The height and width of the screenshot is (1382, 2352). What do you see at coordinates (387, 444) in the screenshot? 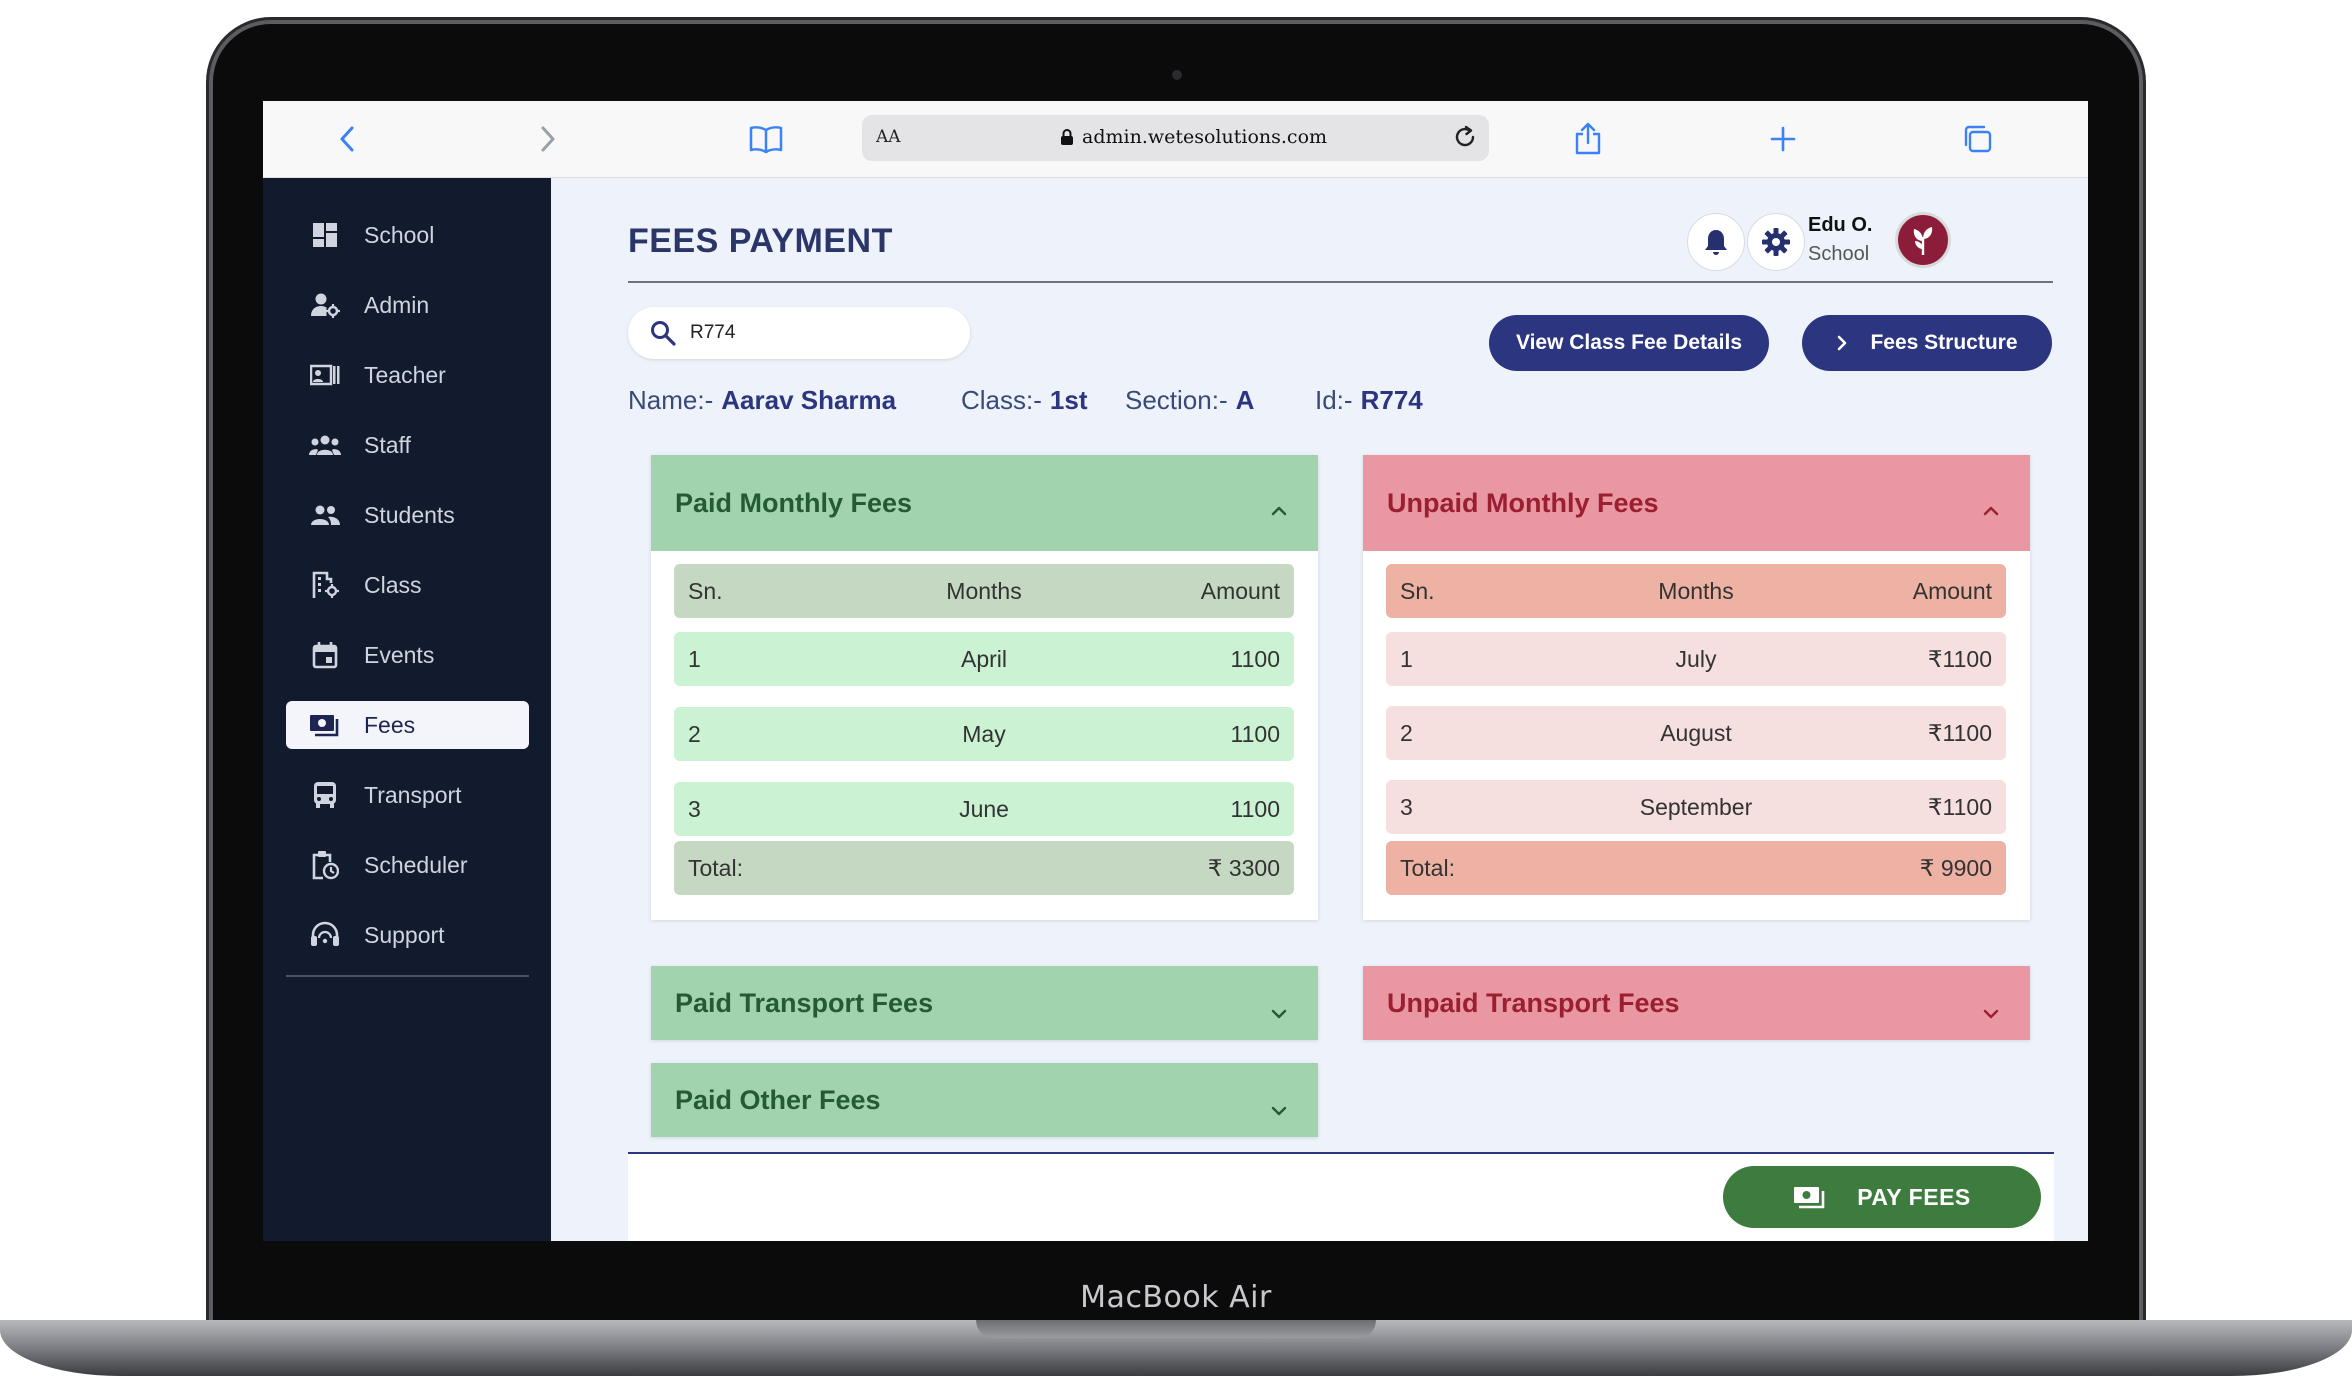
I see `sidebar-item-label: Staff` at bounding box center [387, 444].